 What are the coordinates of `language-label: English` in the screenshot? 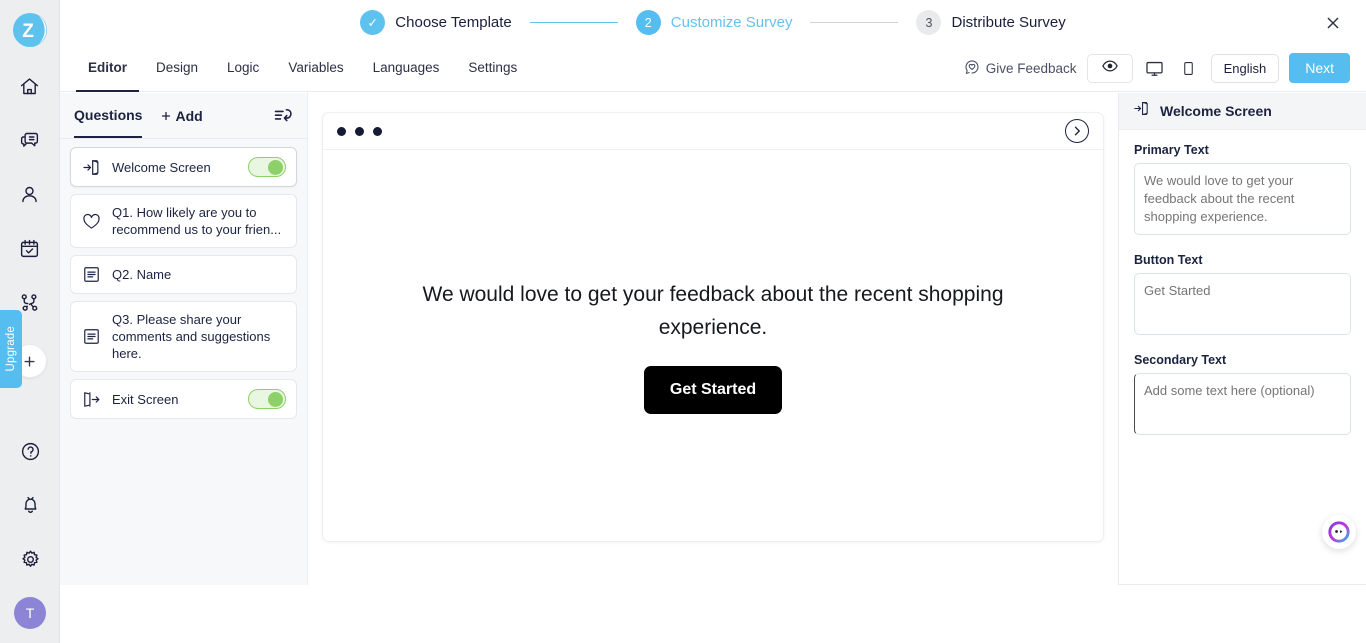 It's located at (1245, 68).